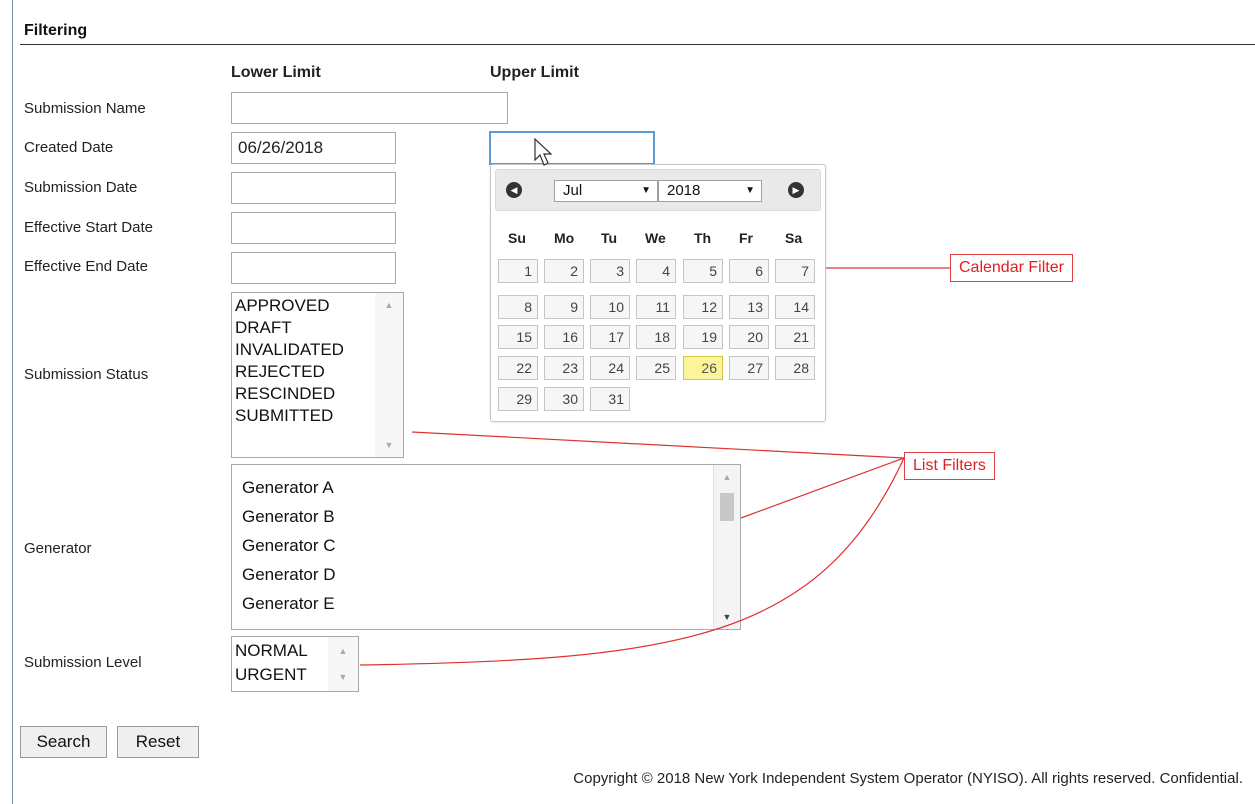 The image size is (1255, 804). What do you see at coordinates (1011, 268) in the screenshot?
I see `calendar-filter-annotation: Calendar Filter` at bounding box center [1011, 268].